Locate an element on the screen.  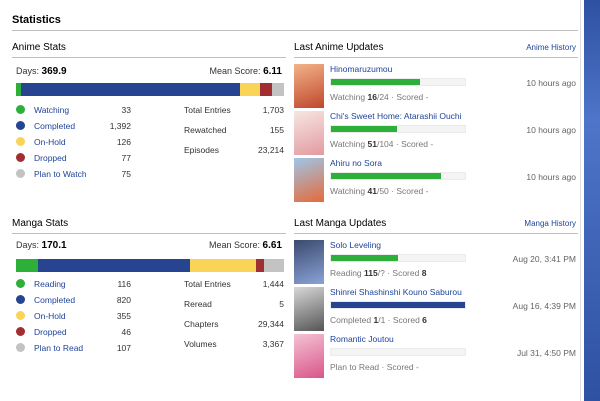
total-value: 23,214 is located at coordinates (271, 150).